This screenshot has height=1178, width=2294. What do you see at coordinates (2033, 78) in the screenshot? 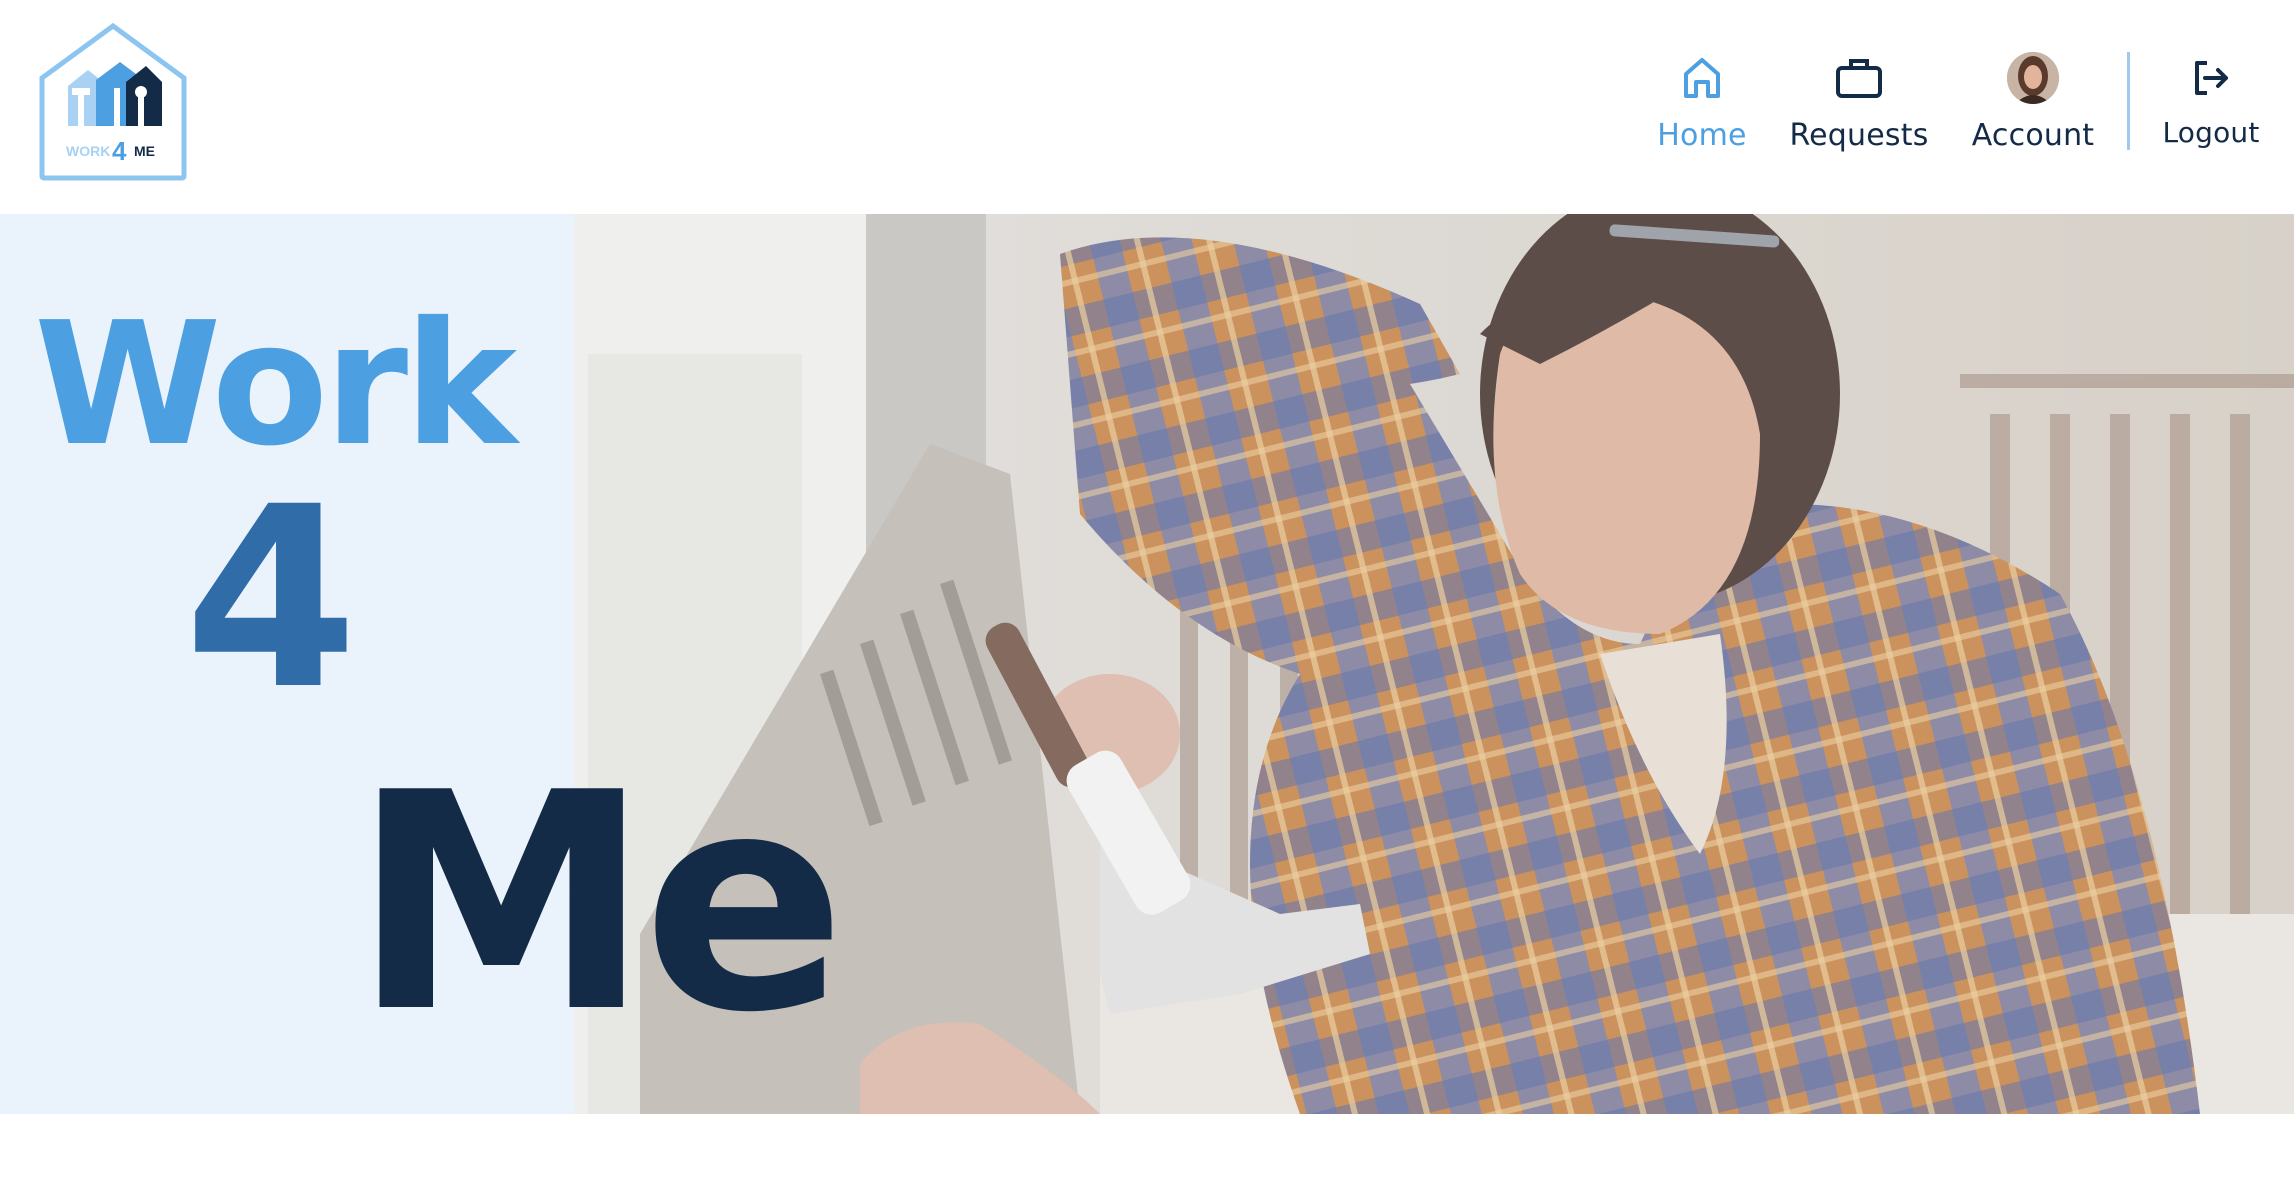
I see `avatar` at bounding box center [2033, 78].